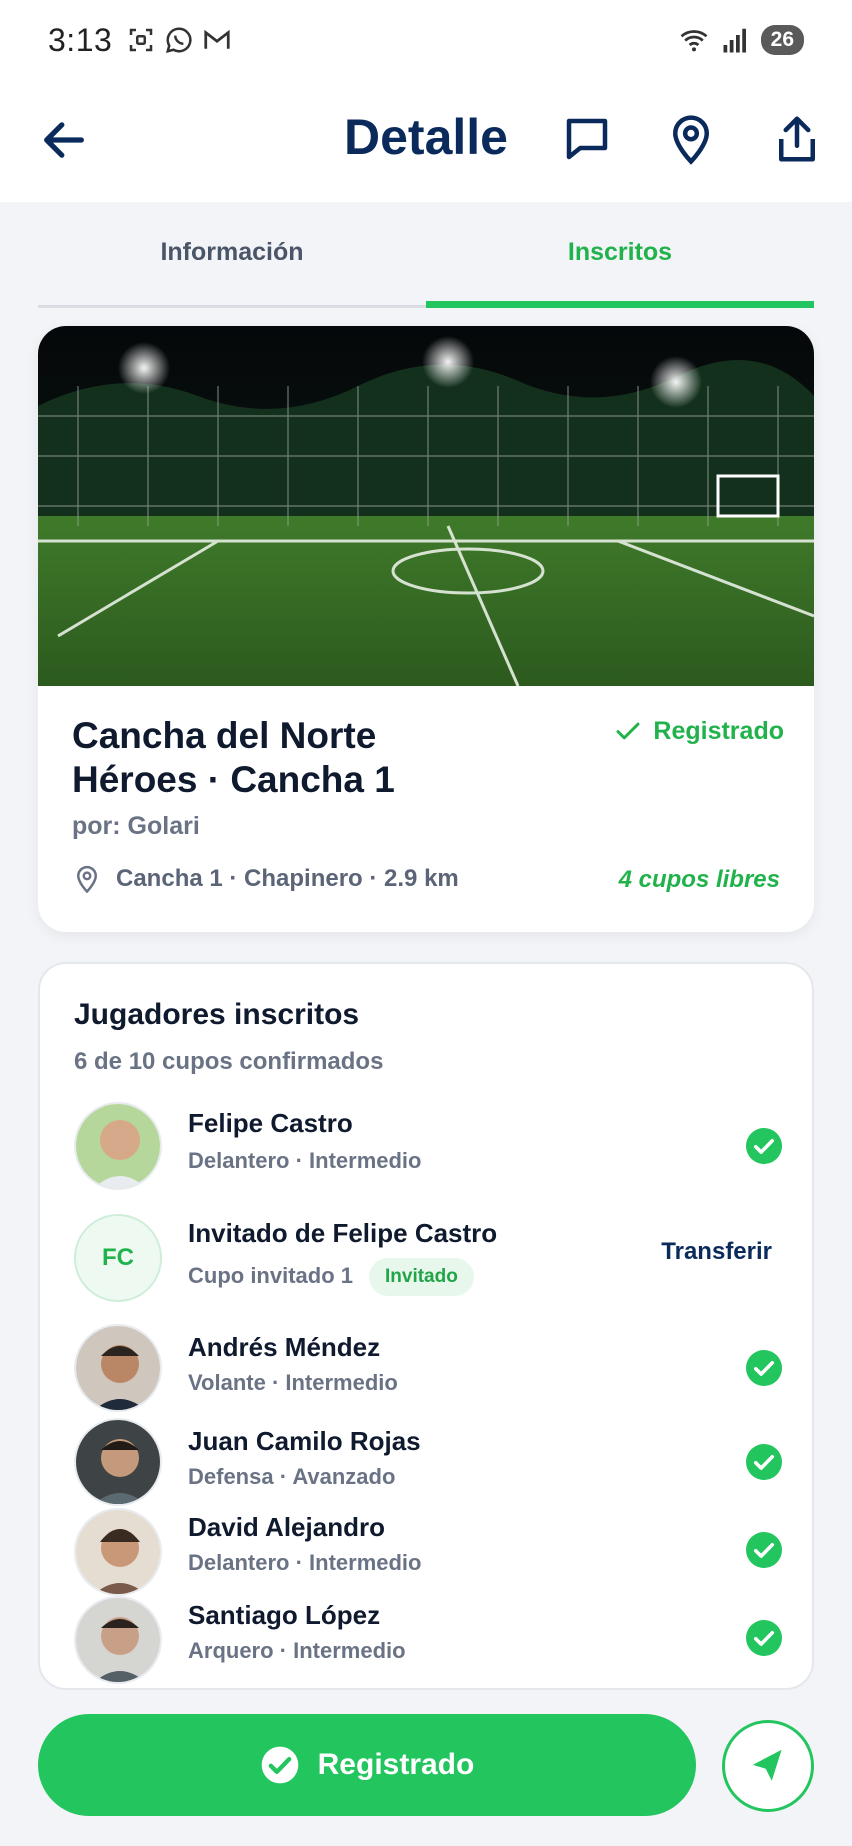 The width and height of the screenshot is (852, 1846). What do you see at coordinates (232, 255) in the screenshot?
I see `tab-informacion: Información` at bounding box center [232, 255].